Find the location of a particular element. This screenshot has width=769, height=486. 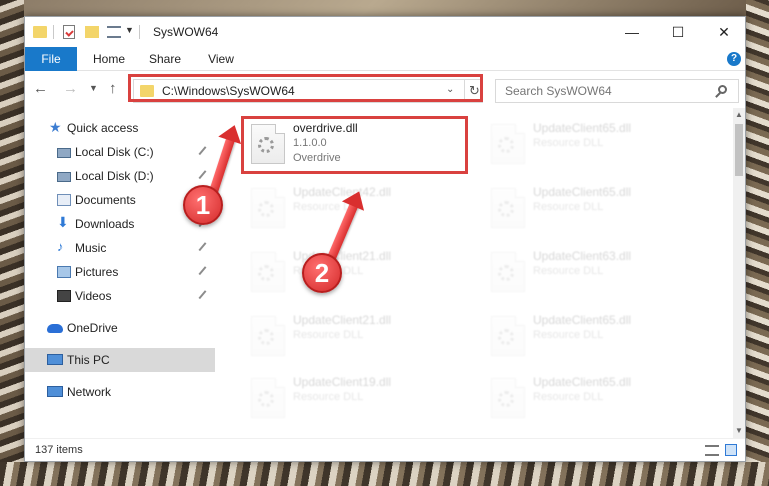

sidebar-item-local-disk-d: Local Disk (D:) is located at coordinates (120, 176).